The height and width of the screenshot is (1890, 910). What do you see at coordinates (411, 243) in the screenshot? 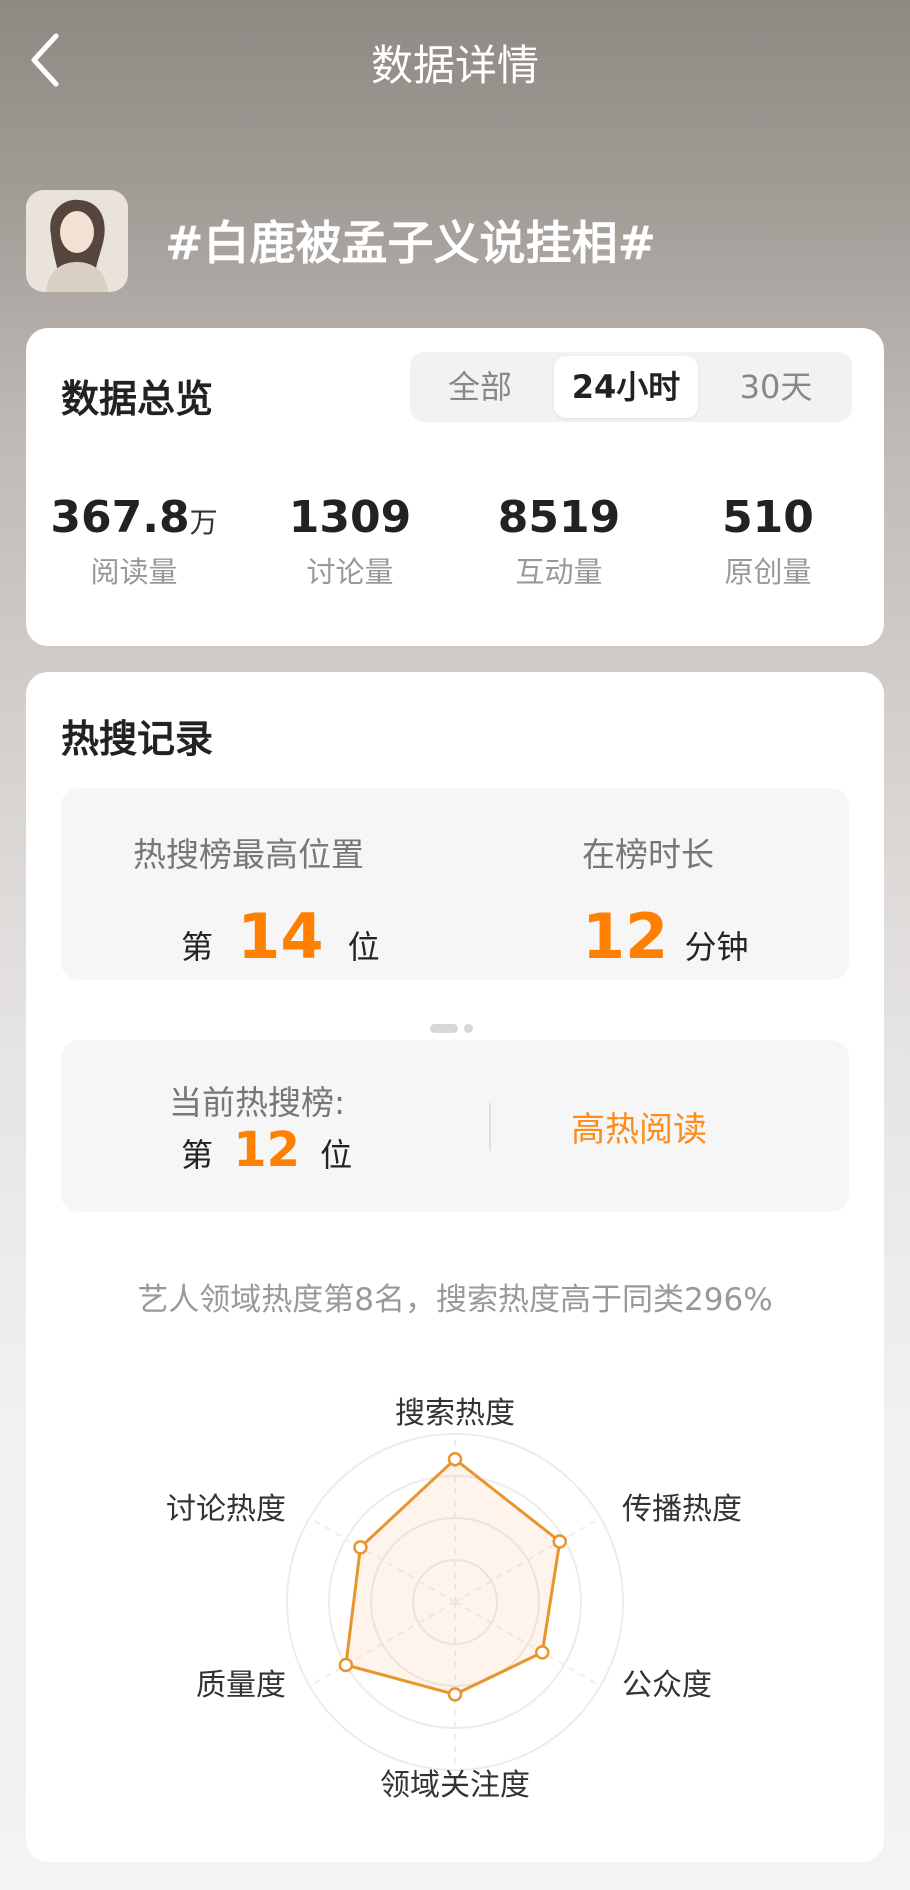
I see `topic-title: #白鹿被孟子义说挂相#` at bounding box center [411, 243].